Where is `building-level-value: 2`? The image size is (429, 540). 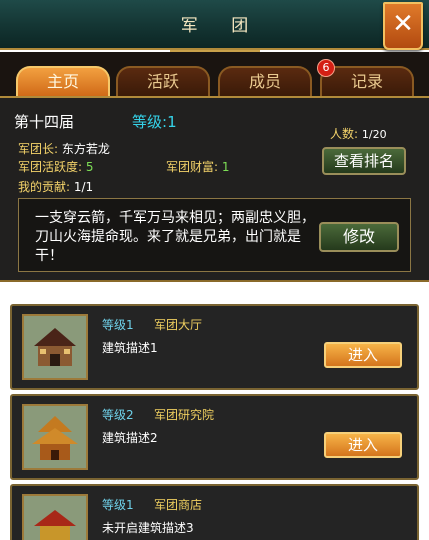
building-level-value: 2 is located at coordinates (130, 415).